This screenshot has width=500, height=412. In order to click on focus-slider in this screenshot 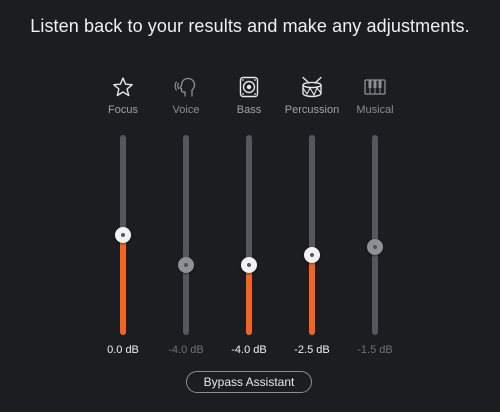, I will do `click(123, 235)`.